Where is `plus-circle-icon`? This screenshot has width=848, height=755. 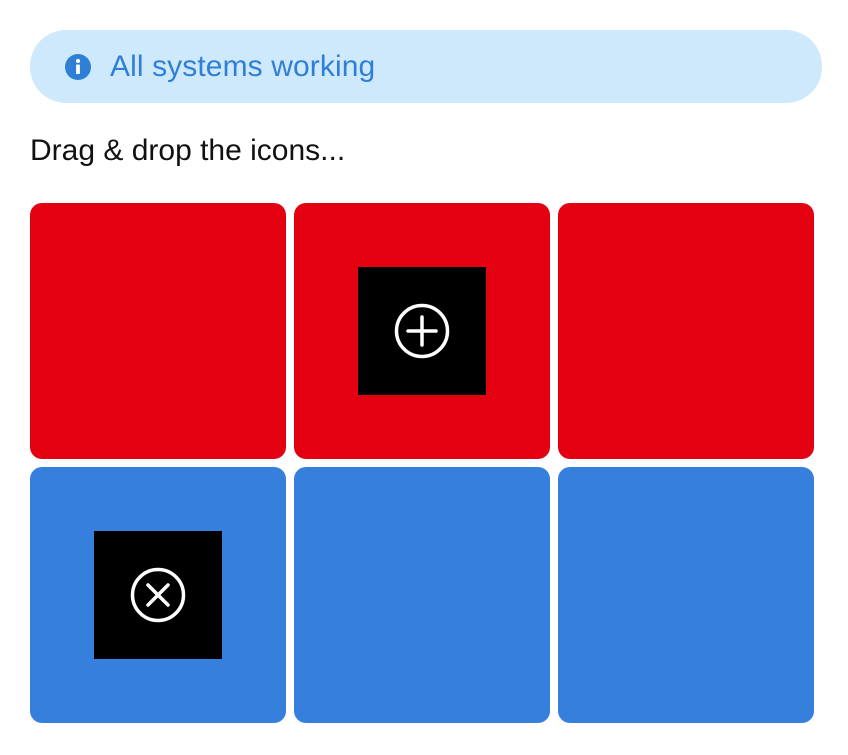
plus-circle-icon is located at coordinates (422, 331).